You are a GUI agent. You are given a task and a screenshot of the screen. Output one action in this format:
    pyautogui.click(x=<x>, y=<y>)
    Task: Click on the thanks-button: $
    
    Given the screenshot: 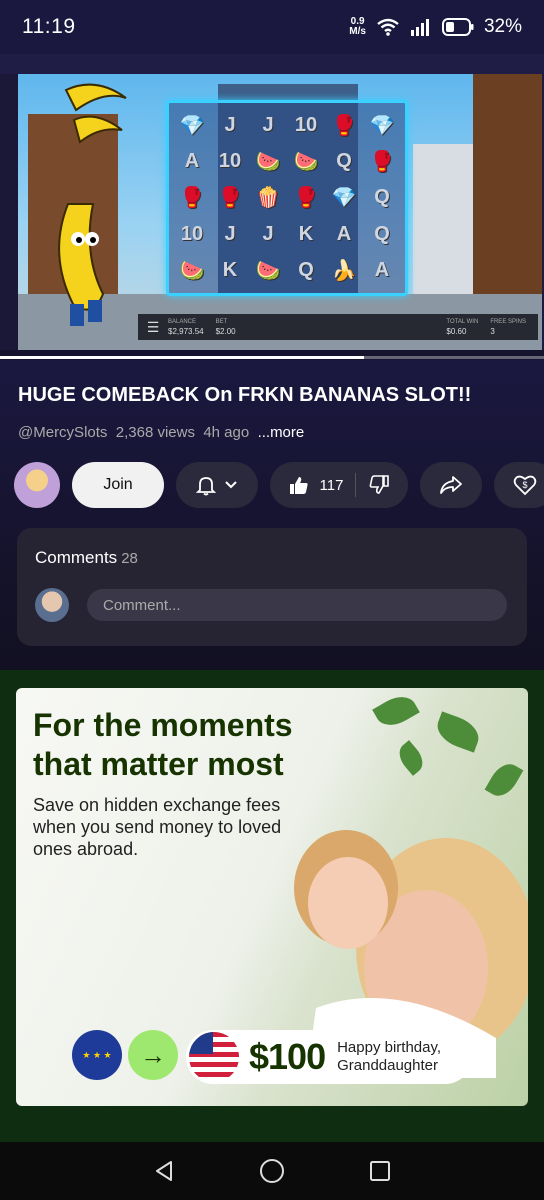 What is the action you would take?
    pyautogui.click(x=519, y=485)
    